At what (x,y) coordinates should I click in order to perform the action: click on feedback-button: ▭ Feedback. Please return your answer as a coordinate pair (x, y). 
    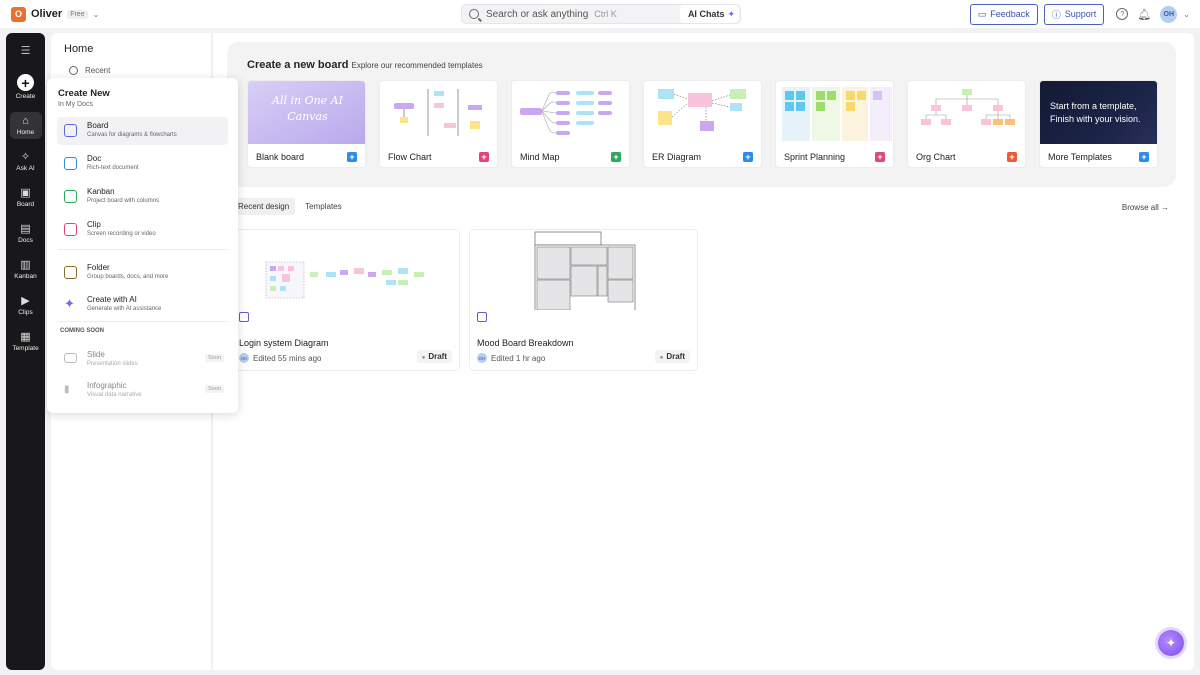
    Looking at the image, I should click on (1003, 14).